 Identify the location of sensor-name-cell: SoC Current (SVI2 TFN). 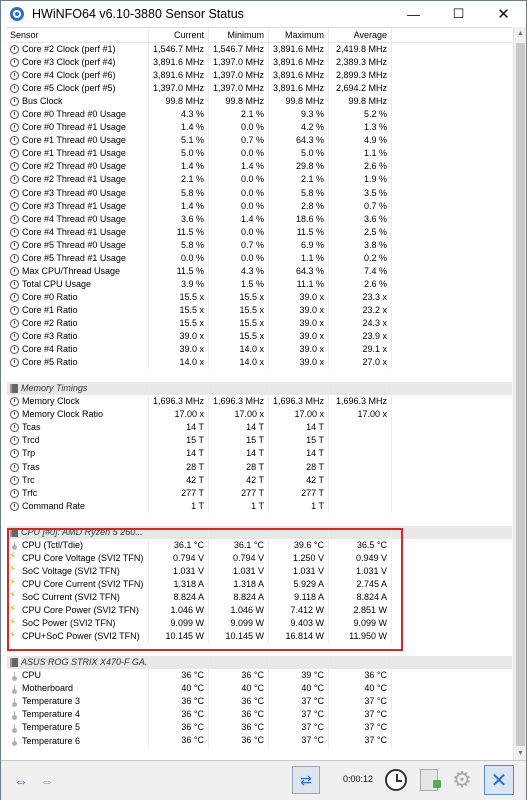
(78, 597).